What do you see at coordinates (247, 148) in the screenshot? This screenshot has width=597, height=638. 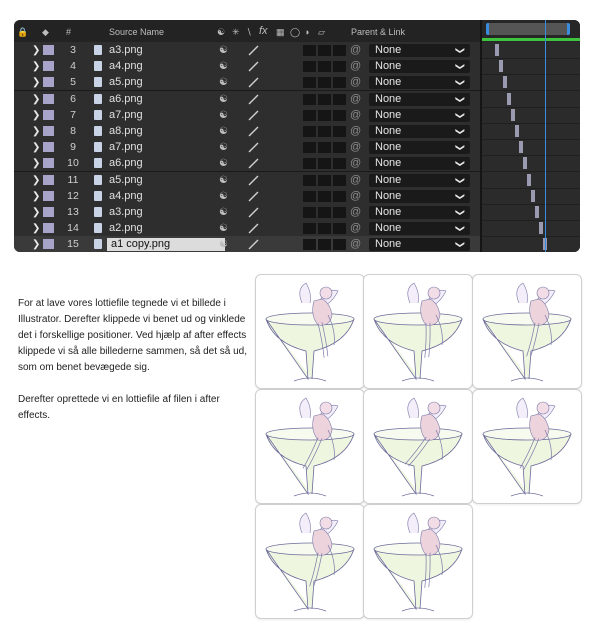 I see `layer-row: ❯ 9 a7.png ☯ @ None ❯` at bounding box center [247, 148].